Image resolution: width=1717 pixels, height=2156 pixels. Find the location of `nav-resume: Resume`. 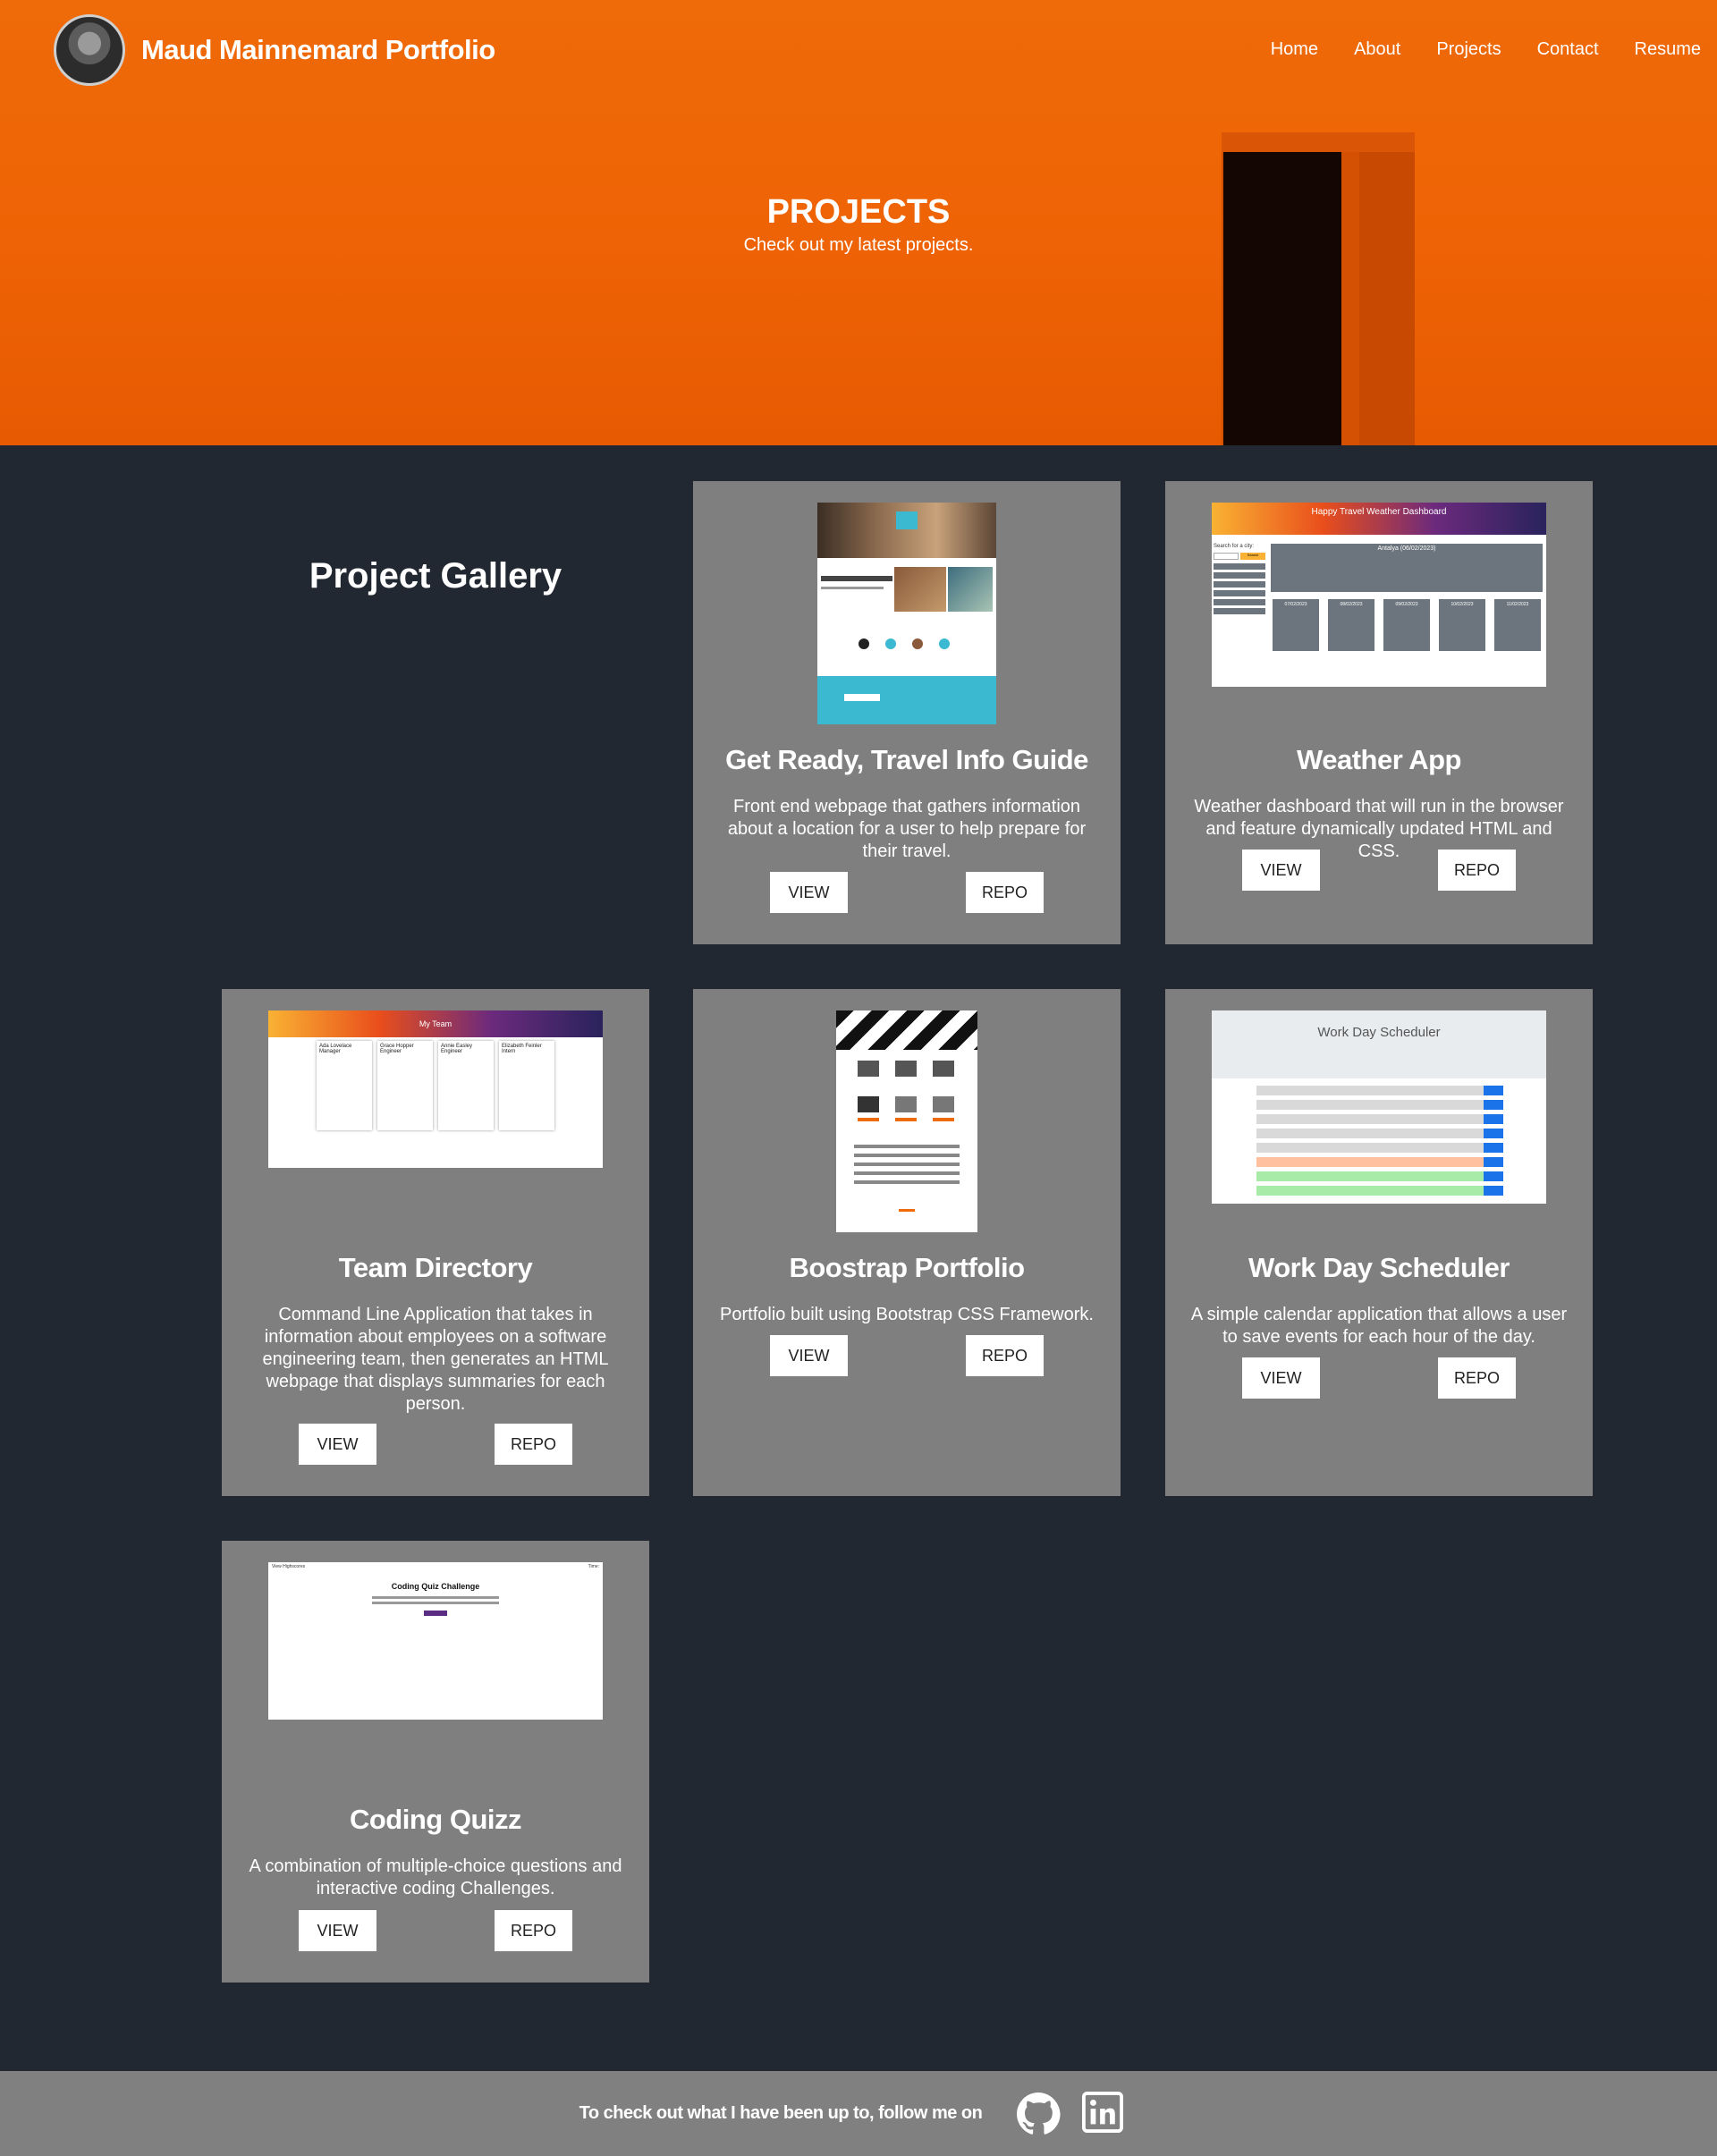

nav-resume: Resume is located at coordinates (1668, 50).